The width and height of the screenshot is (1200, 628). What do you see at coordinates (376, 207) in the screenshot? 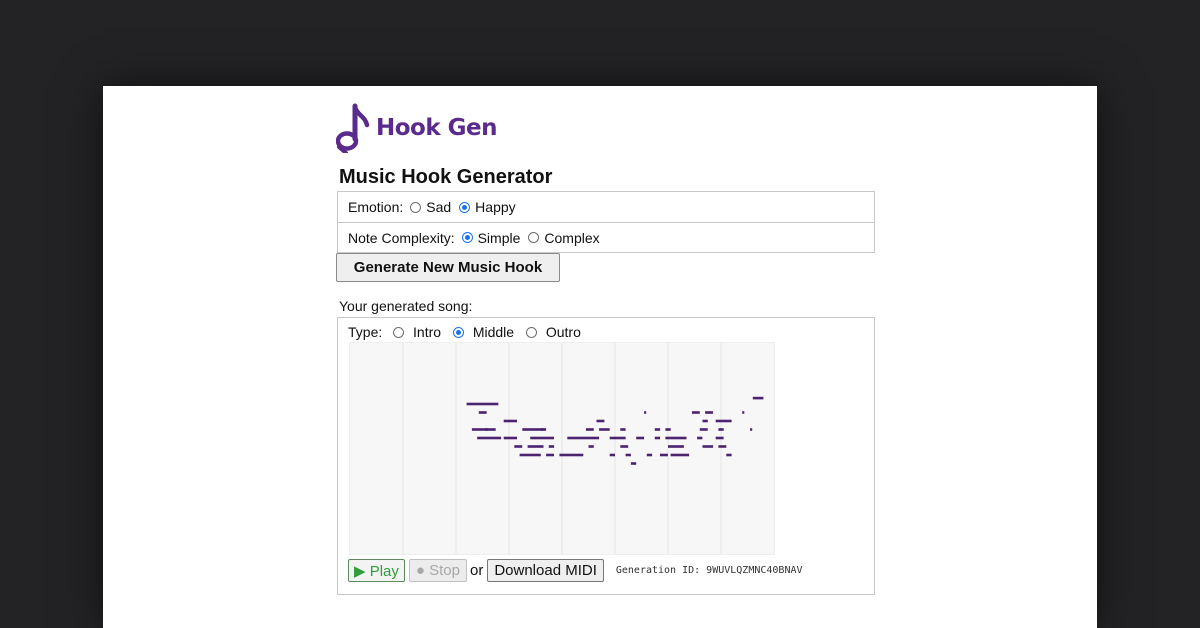
I see `emotion-label: Emotion:` at bounding box center [376, 207].